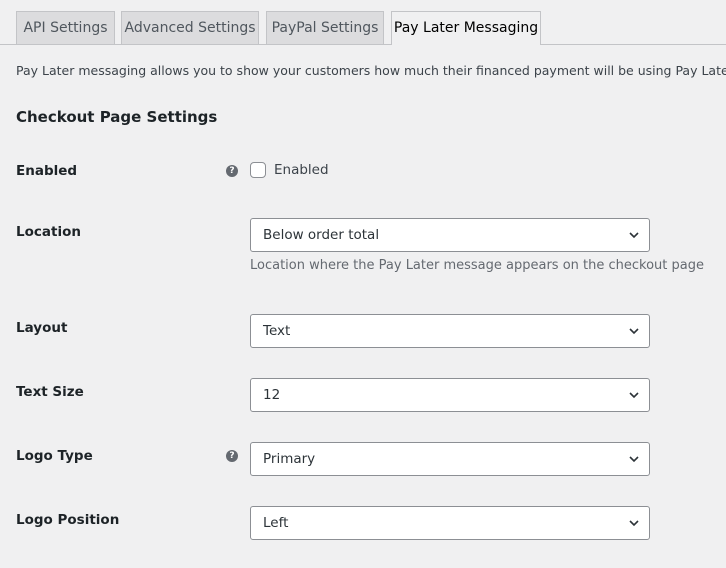 Image resolution: width=726 pixels, height=568 pixels. What do you see at coordinates (325, 27) in the screenshot?
I see `tab-paypal-settings: PayPal Settings` at bounding box center [325, 27].